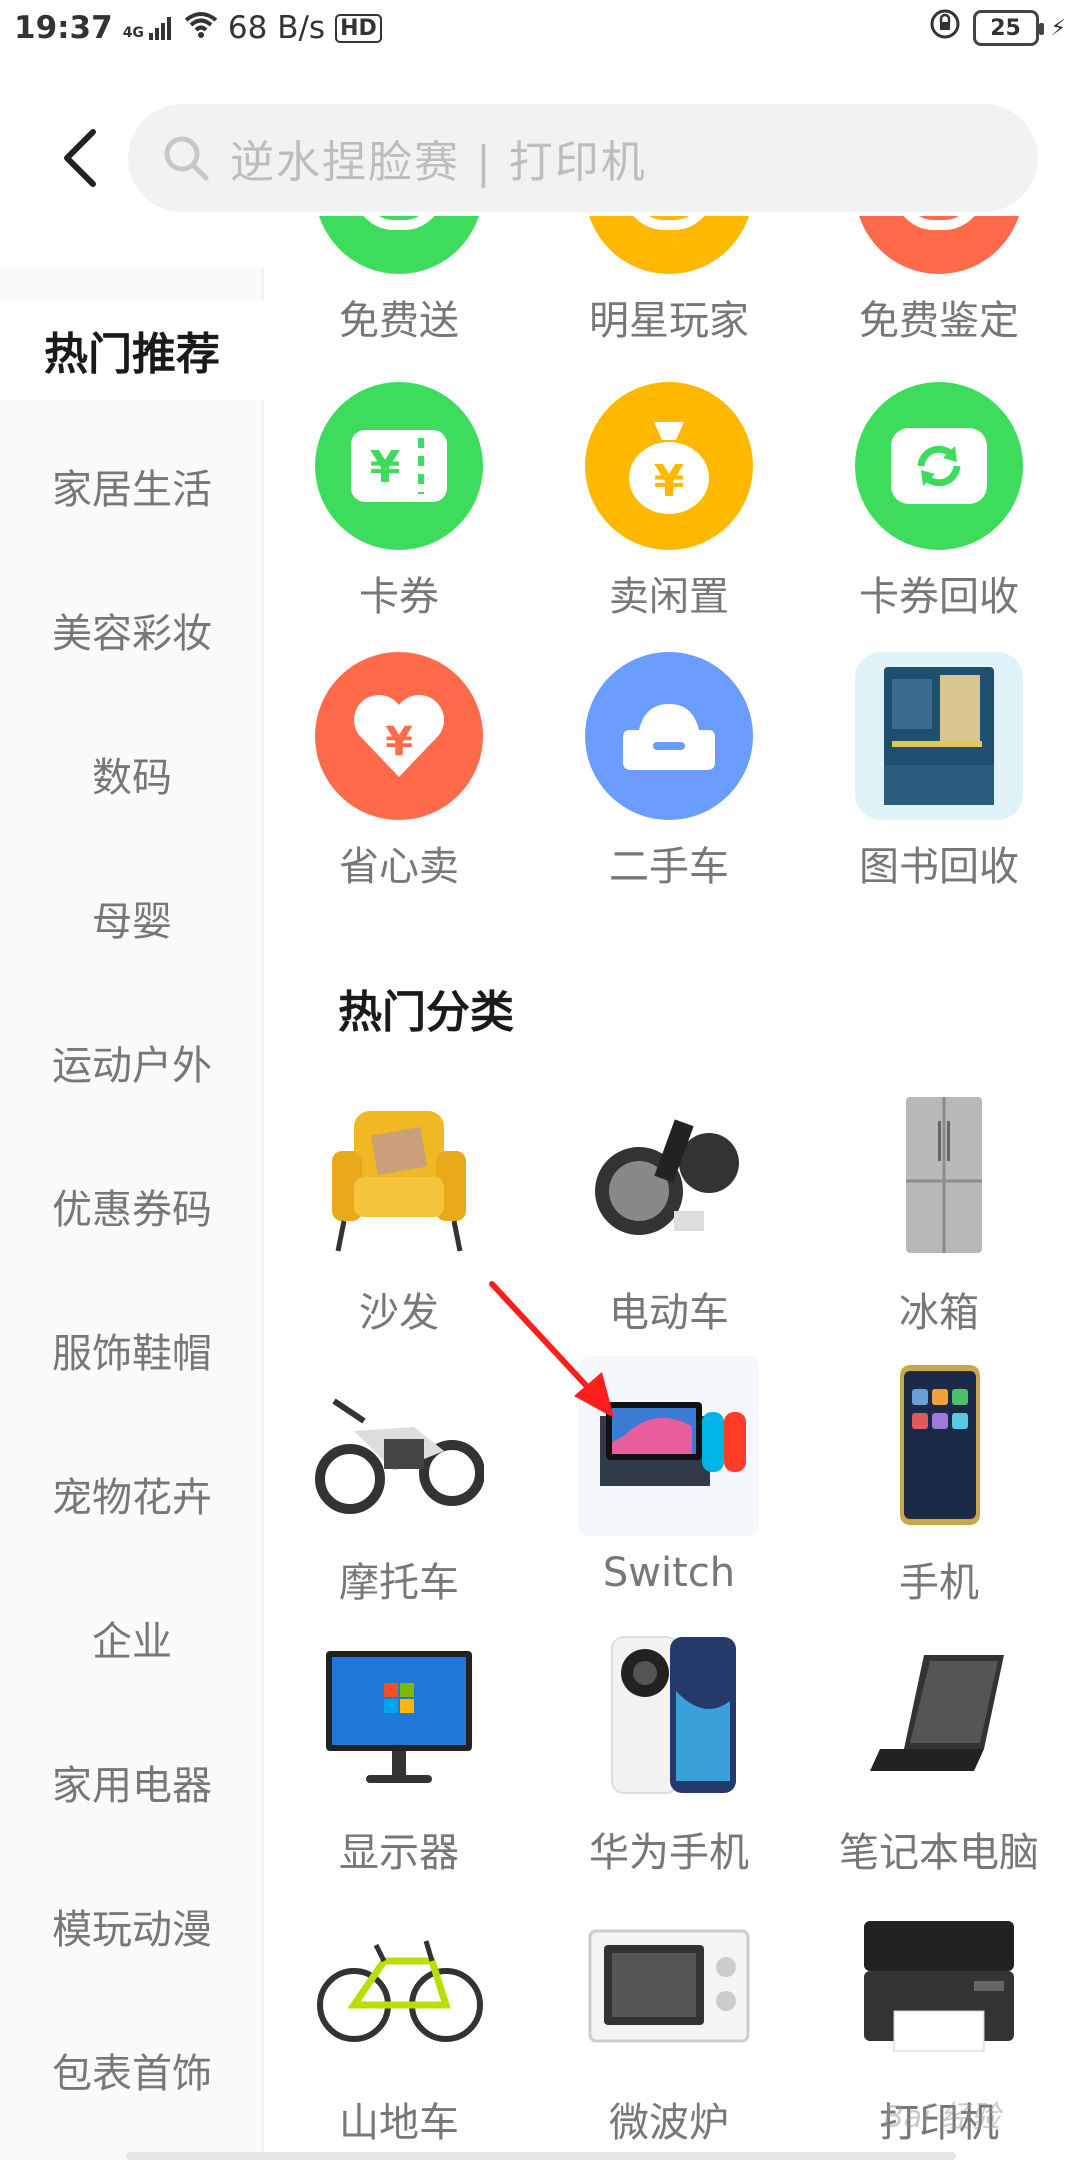 Image resolution: width=1080 pixels, height=2160 pixels. Describe the element at coordinates (939, 736) in the screenshot. I see `book-icon` at that location.